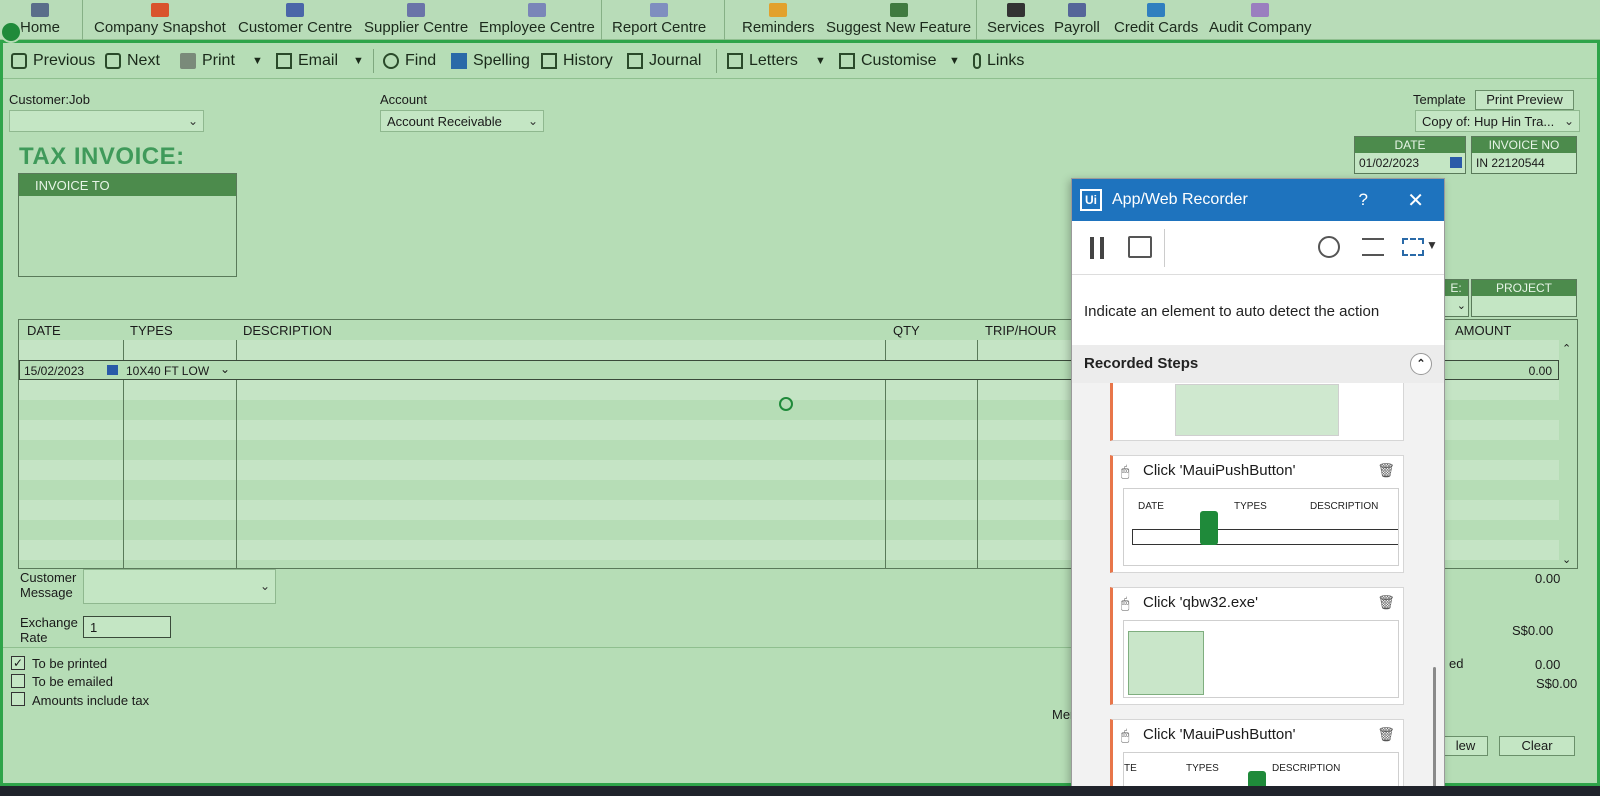 The width and height of the screenshot is (1600, 796). Describe the element at coordinates (536, 10) in the screenshot. I see `employees-icon` at that location.